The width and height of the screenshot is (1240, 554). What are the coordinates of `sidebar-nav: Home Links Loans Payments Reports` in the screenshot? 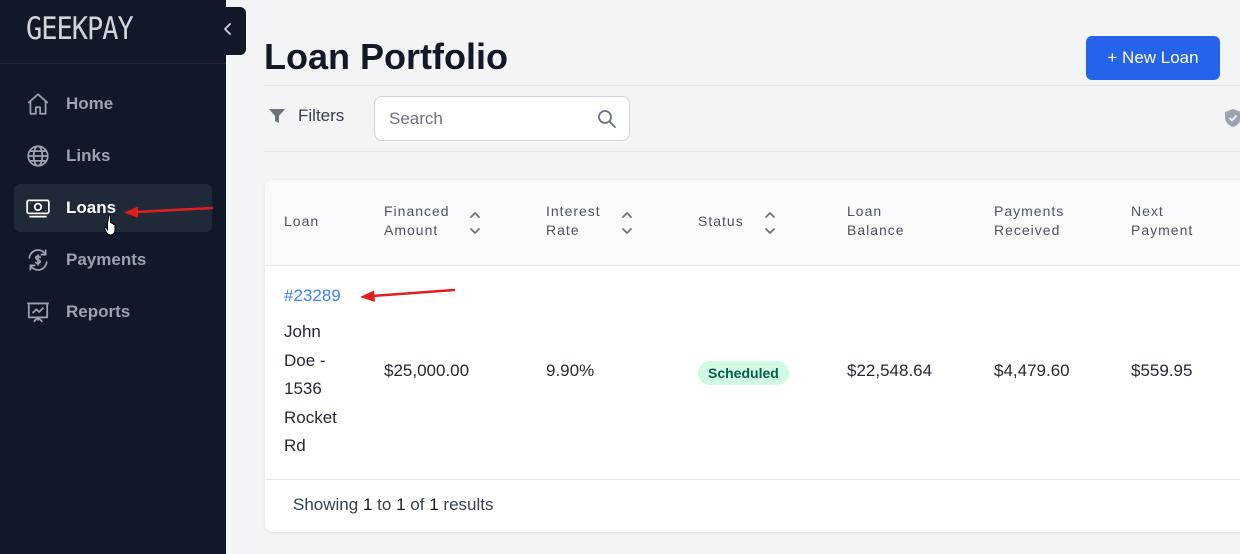 It's located at (113, 210).